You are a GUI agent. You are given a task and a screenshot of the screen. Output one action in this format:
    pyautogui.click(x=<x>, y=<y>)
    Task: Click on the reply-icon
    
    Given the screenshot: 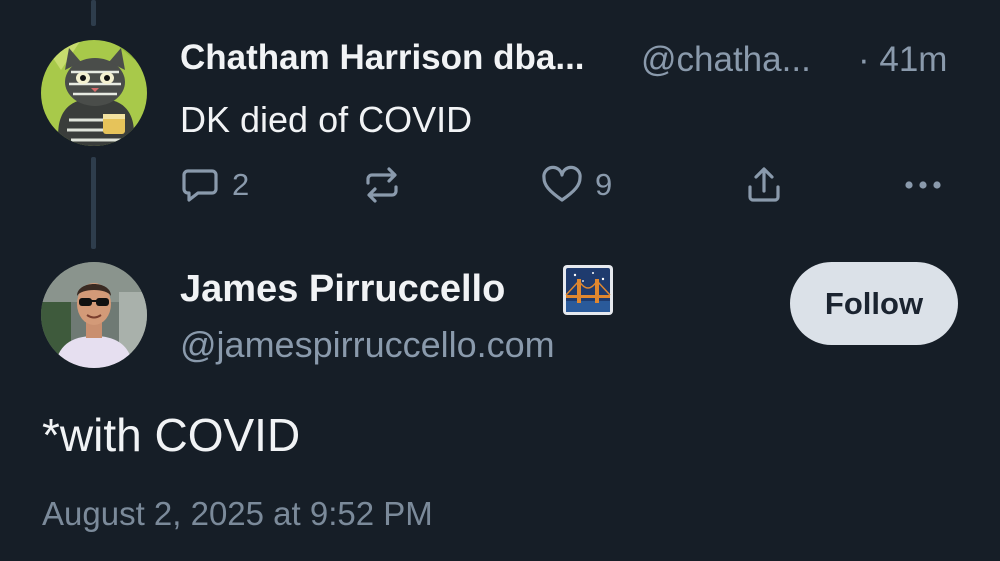 What is the action you would take?
    pyautogui.click(x=200, y=185)
    